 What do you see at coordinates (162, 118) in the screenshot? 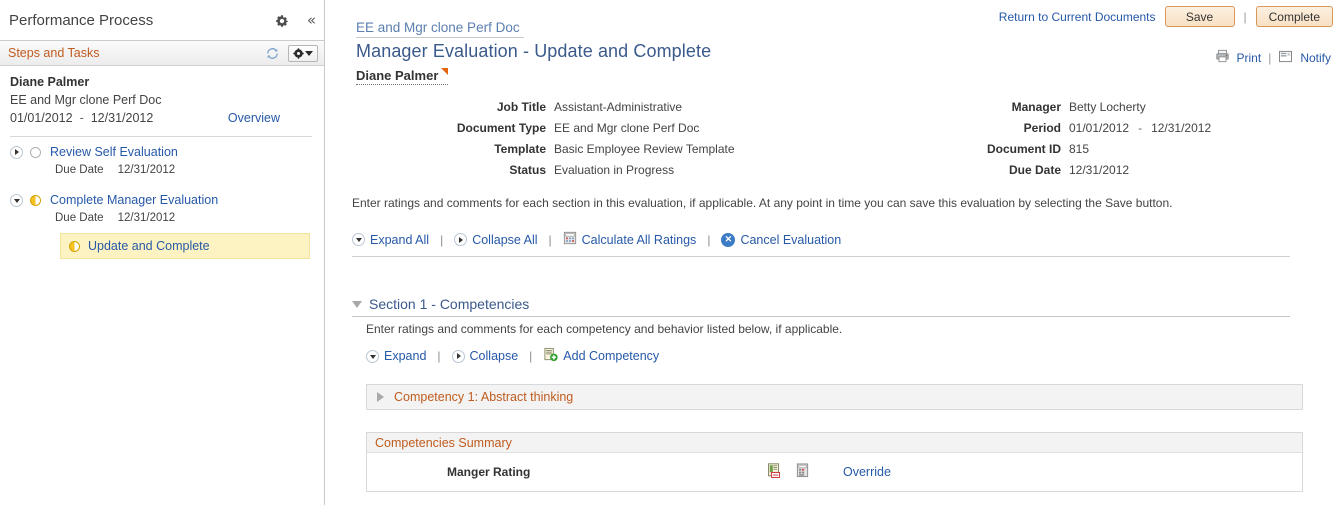
I see `employee-period: 01/01/2012 - 12/31/2012 Overview` at bounding box center [162, 118].